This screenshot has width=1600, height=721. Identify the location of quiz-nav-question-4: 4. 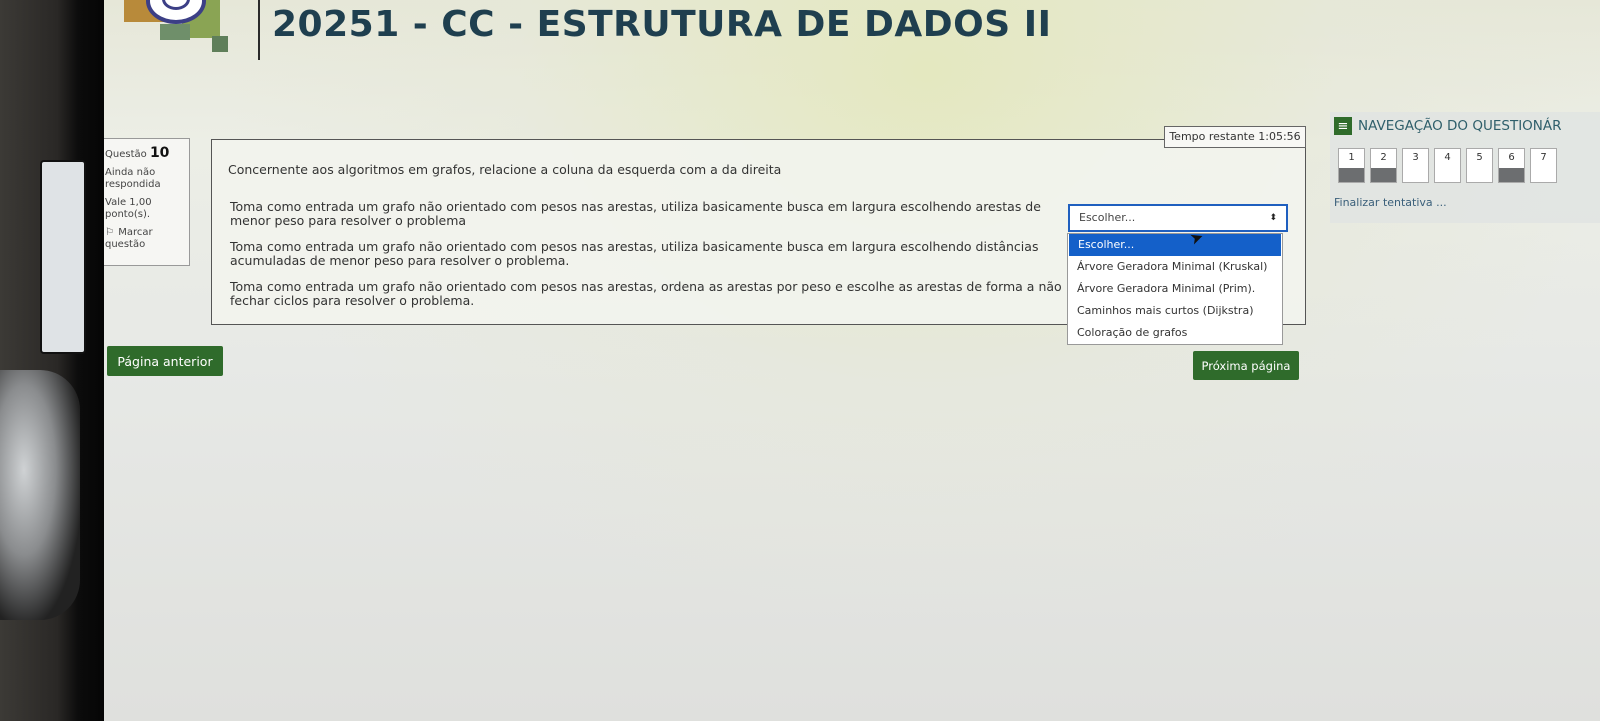
(1447, 165).